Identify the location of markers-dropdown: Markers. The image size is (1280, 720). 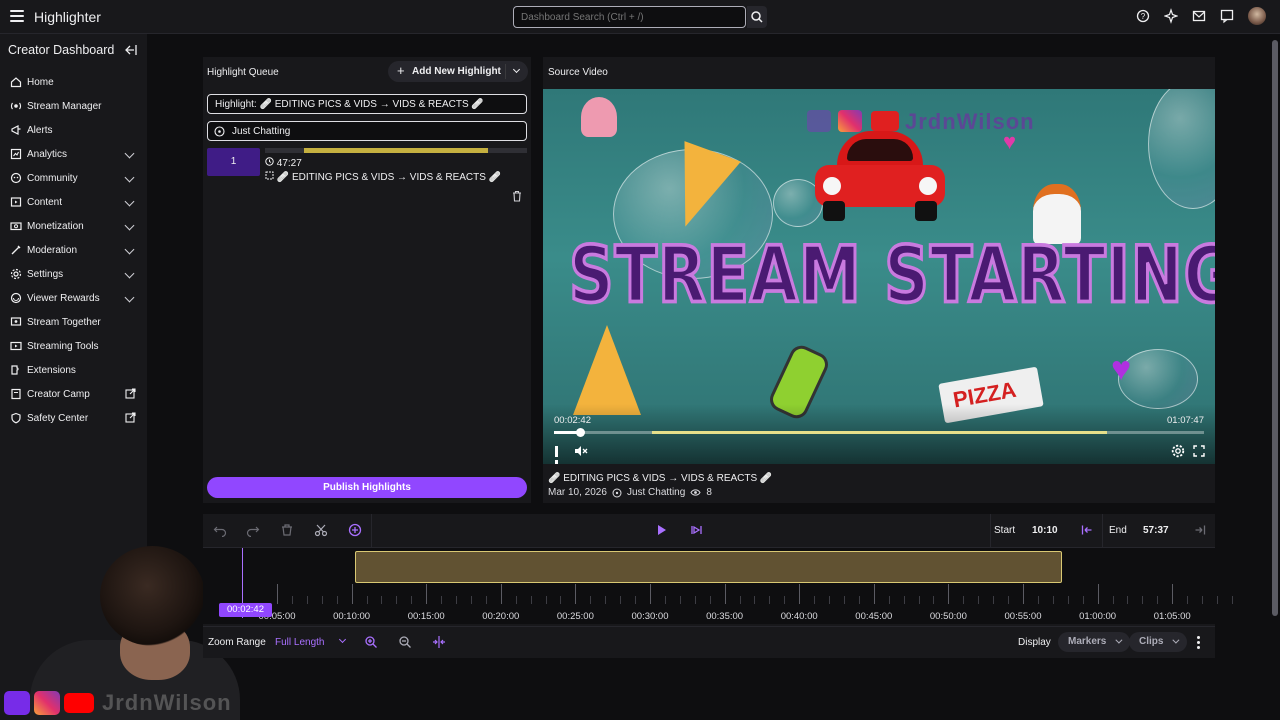
(1094, 642).